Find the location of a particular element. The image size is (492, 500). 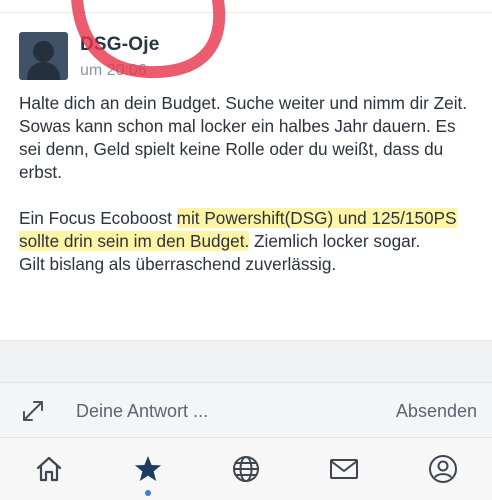

tab-favorites is located at coordinates (148, 469).